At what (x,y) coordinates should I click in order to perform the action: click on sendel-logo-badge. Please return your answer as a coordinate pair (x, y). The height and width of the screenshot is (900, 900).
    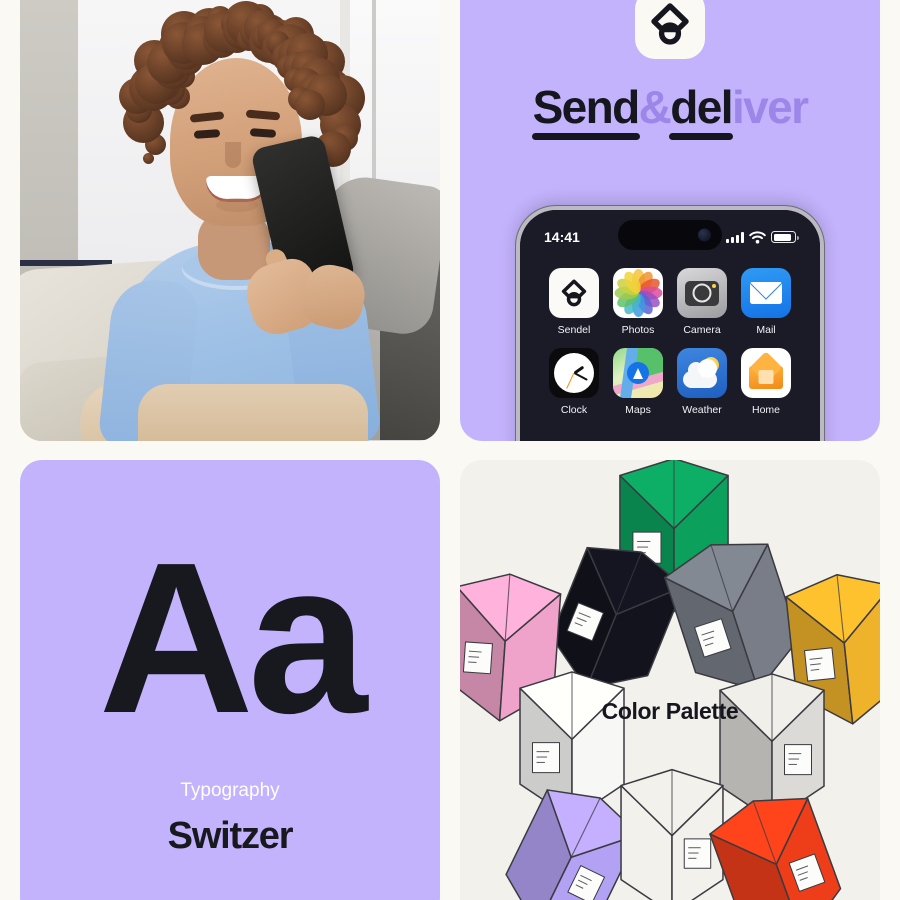
    Looking at the image, I should click on (670, 29).